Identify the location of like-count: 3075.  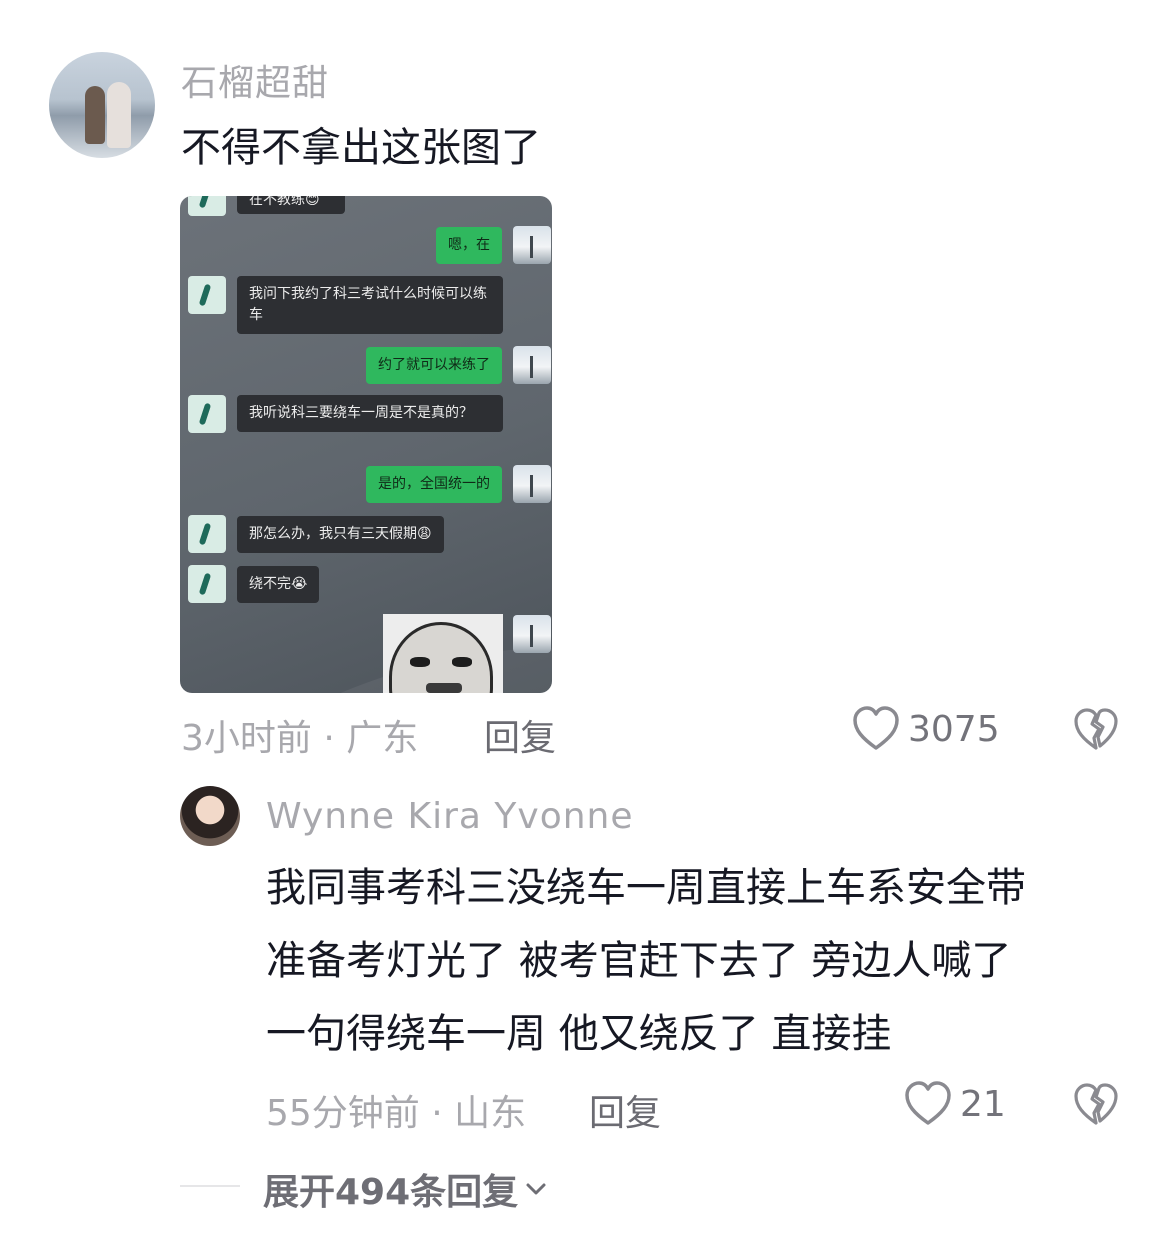
(954, 729).